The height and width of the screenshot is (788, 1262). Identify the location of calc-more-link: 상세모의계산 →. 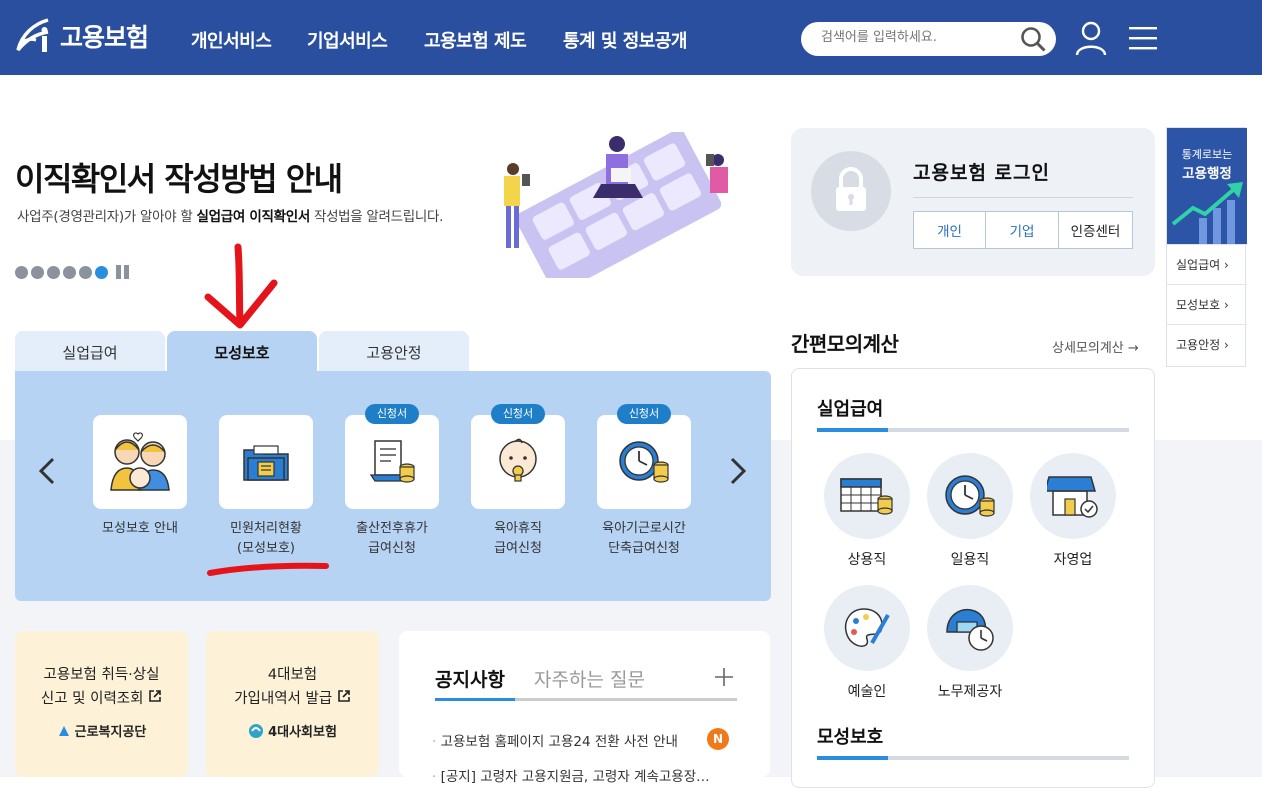
(1095, 346).